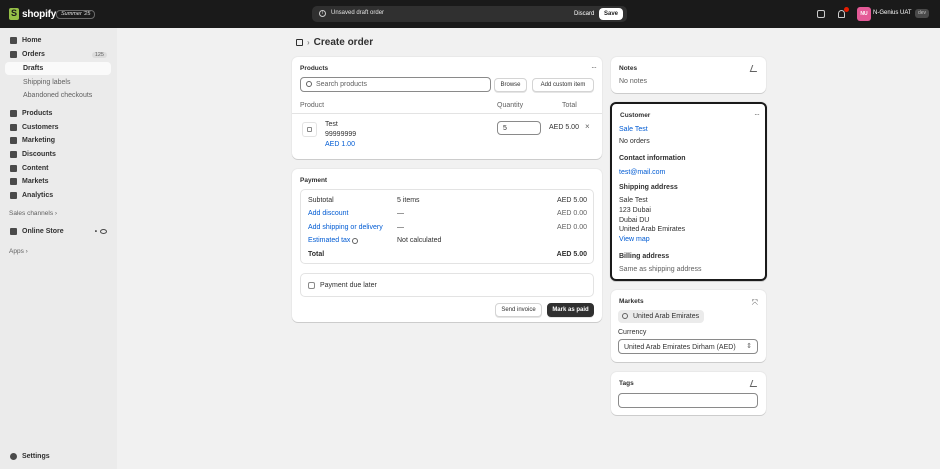 The image size is (940, 469). What do you see at coordinates (39, 140) in the screenshot?
I see `sidebar-item-label: Marketing` at bounding box center [39, 140].